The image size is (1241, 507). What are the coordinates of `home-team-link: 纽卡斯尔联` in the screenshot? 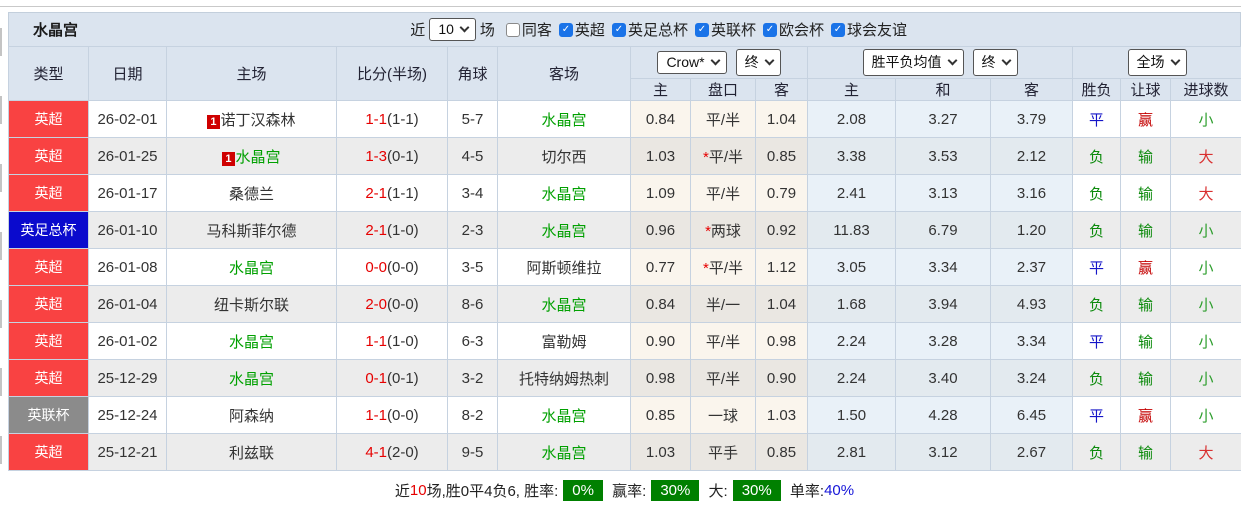 It's located at (251, 305).